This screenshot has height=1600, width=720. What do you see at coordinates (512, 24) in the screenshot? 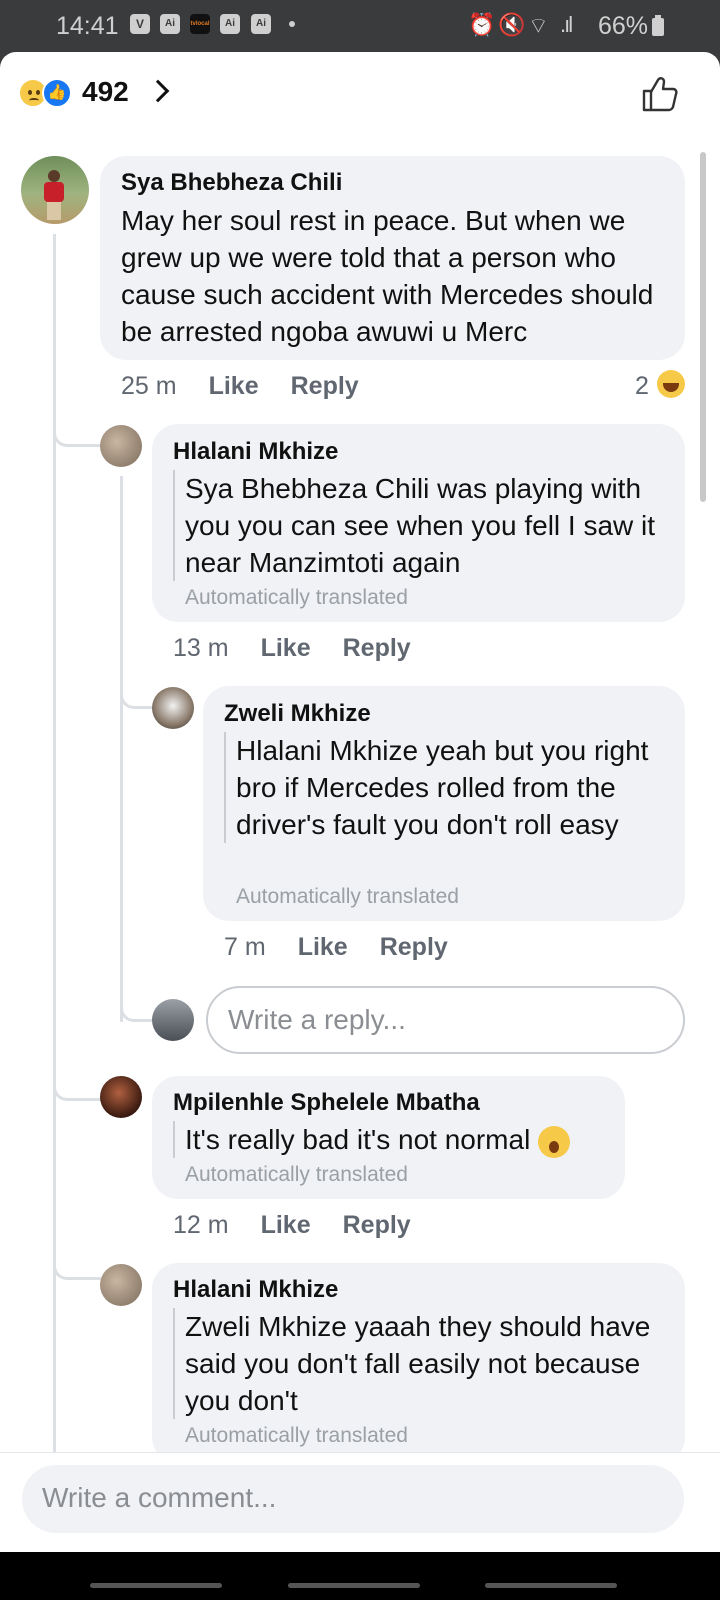
I see `mute-icon: 🔇` at bounding box center [512, 24].